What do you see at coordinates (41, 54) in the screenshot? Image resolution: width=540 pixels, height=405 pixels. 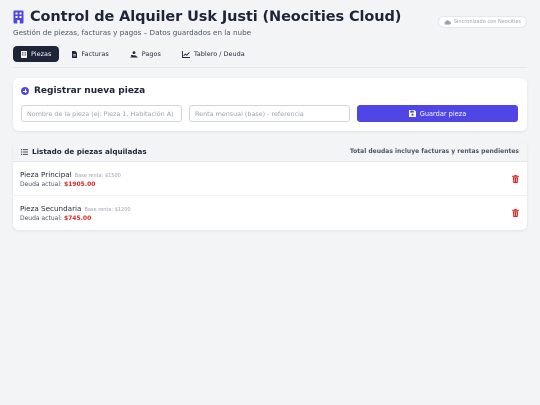 I see `tab-label: Piezas` at bounding box center [41, 54].